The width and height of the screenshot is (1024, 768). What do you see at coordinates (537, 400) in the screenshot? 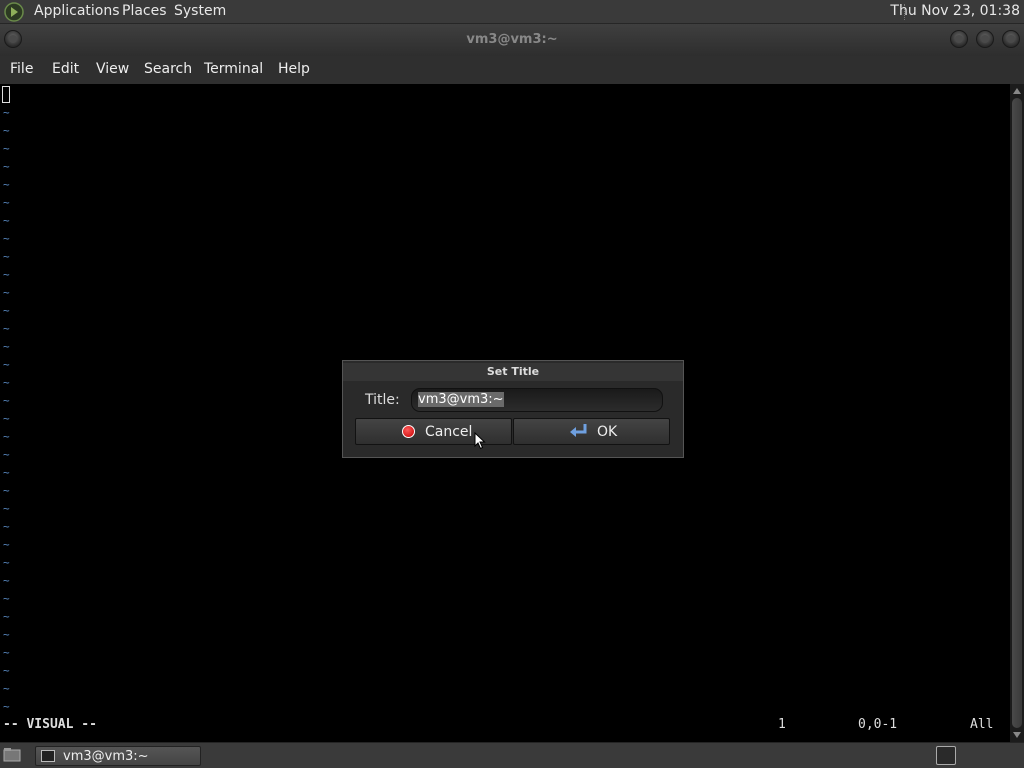
I see `title-input: vm3@vm3:~` at bounding box center [537, 400].